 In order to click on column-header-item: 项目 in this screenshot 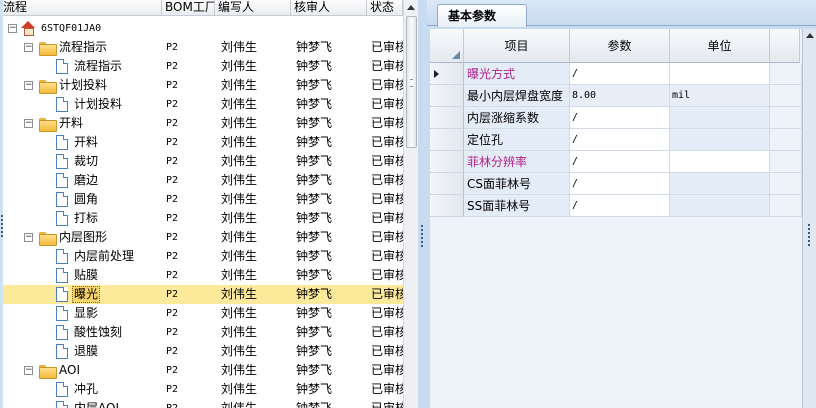, I will do `click(517, 46)`.